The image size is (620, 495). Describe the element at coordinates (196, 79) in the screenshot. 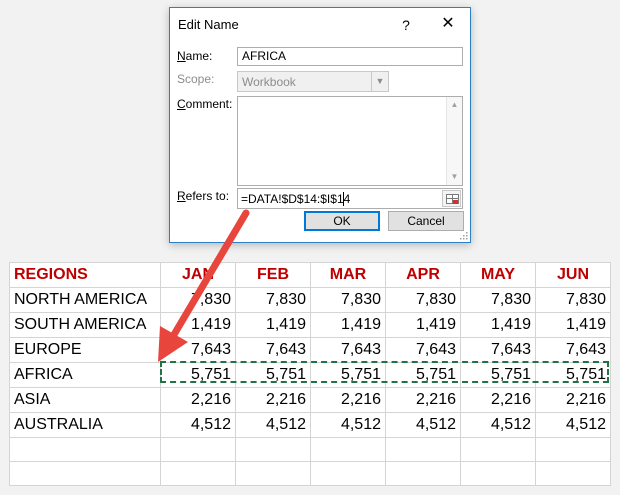

I see `scope-label: Scope:` at that location.